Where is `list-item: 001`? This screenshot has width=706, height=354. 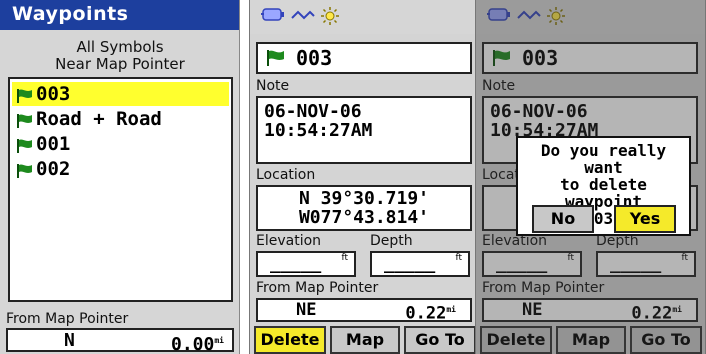
list-item: 001 is located at coordinates (120, 144).